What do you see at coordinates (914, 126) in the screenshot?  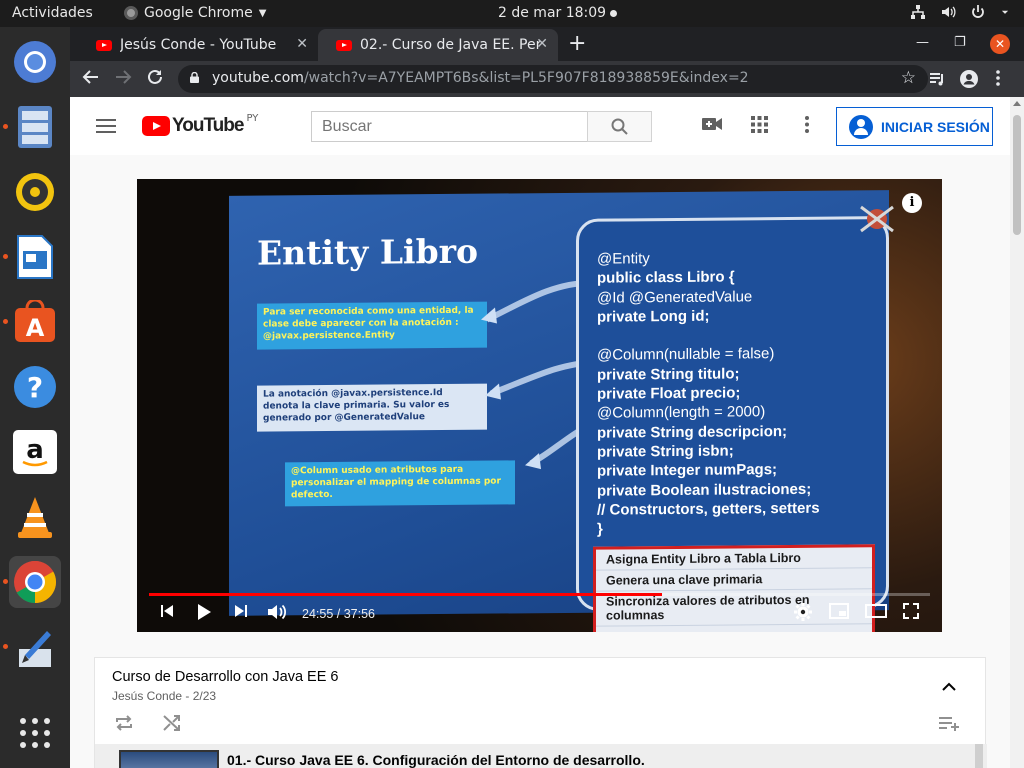 I see `sign-in-button: INICIAR SESIÓN` at bounding box center [914, 126].